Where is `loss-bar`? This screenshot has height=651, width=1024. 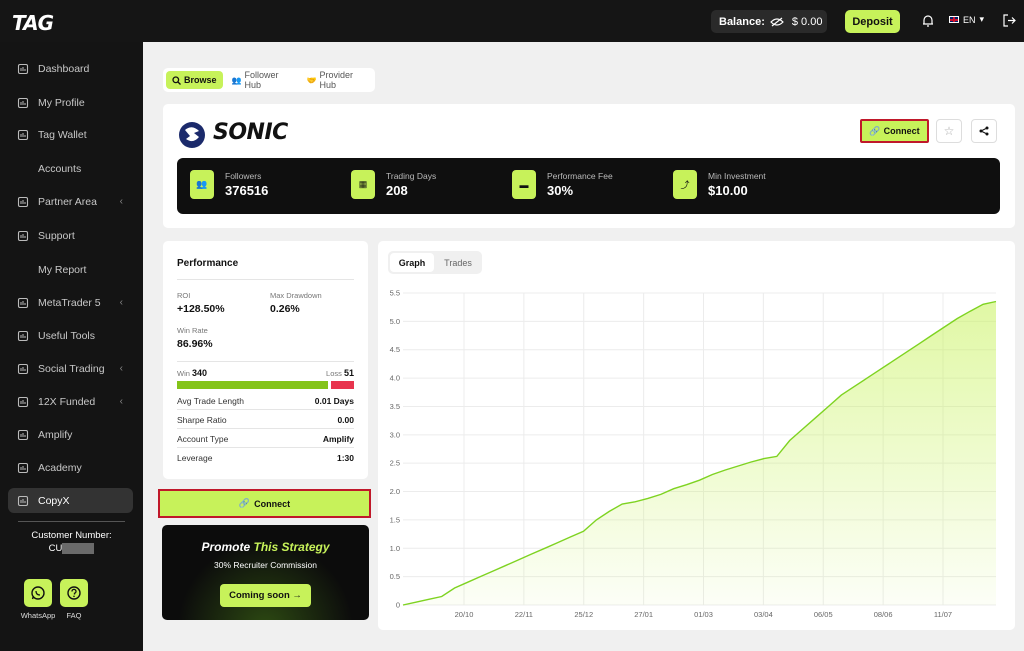
loss-bar is located at coordinates (342, 385).